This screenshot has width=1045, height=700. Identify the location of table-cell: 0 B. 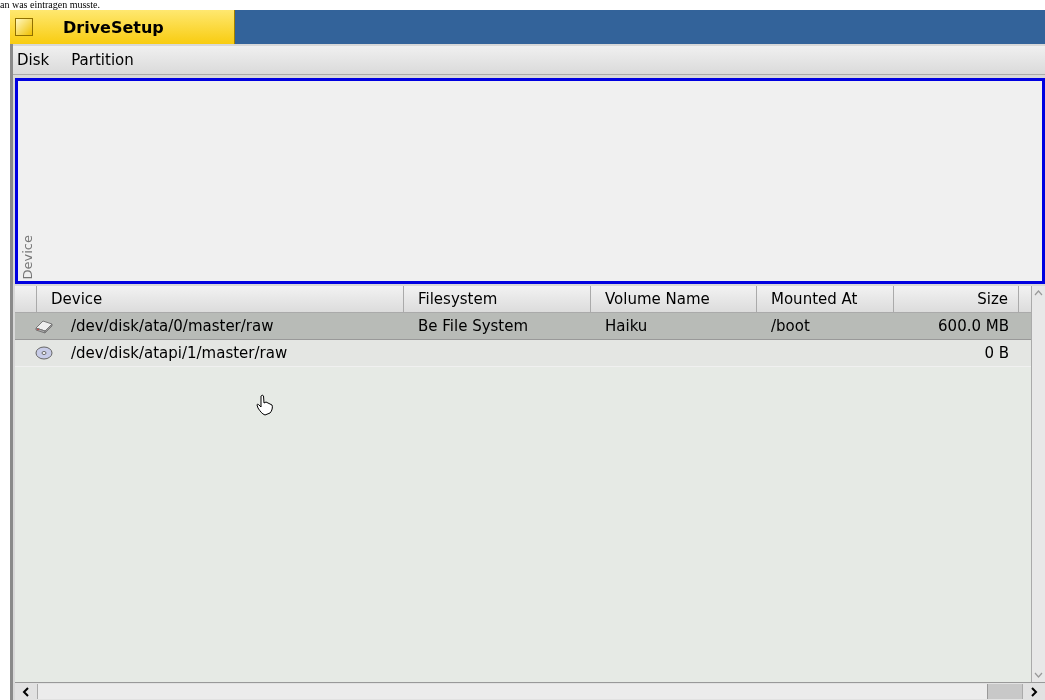
(996, 353).